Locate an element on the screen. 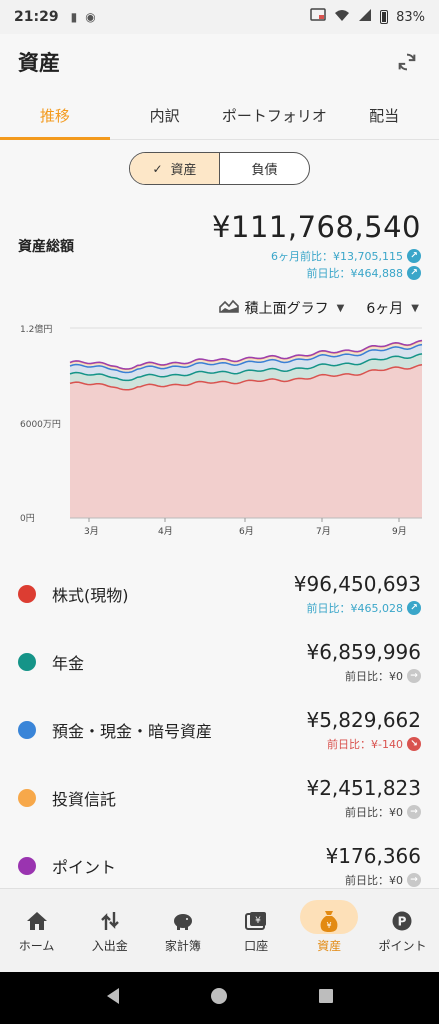 This screenshot has width=439, height=1024. toggle-liabilities-button: 負債 is located at coordinates (264, 168).